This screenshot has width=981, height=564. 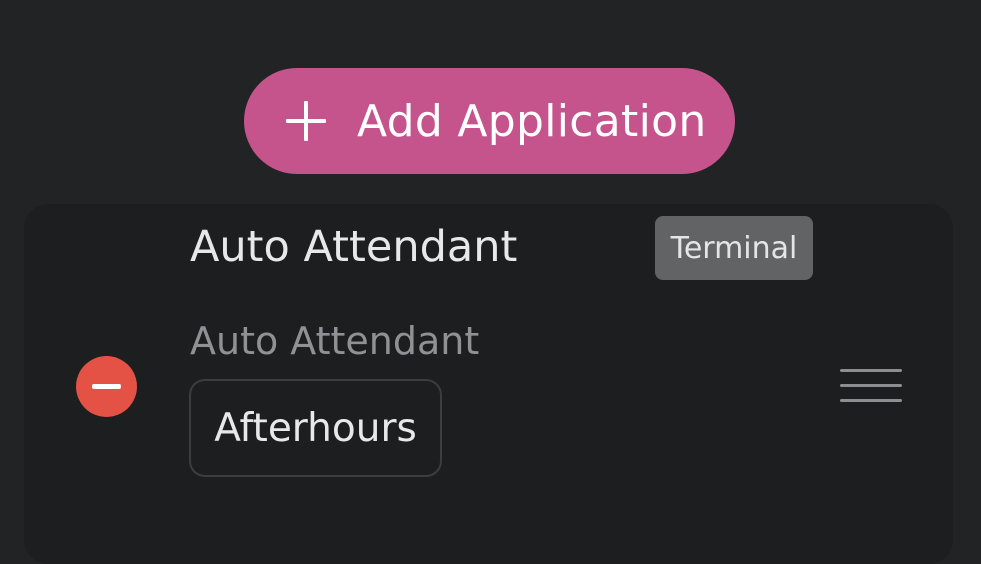 I want to click on application-title: Auto Attendant, so click(x=354, y=247).